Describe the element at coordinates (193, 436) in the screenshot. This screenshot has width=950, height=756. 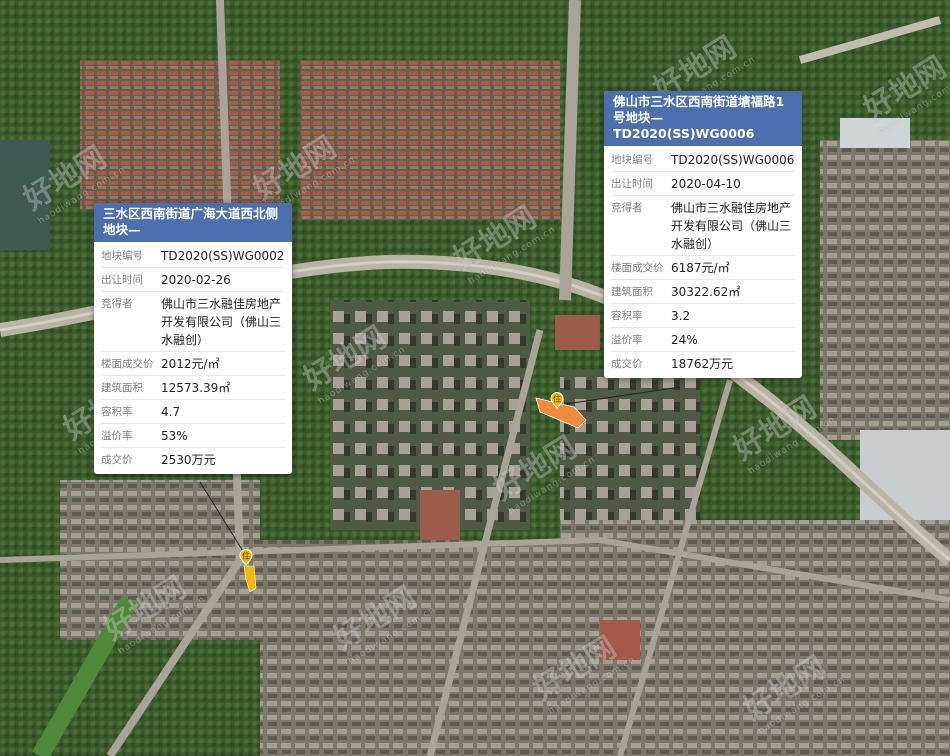
I see `parcel-row-premium: 溢价率 53%` at that location.